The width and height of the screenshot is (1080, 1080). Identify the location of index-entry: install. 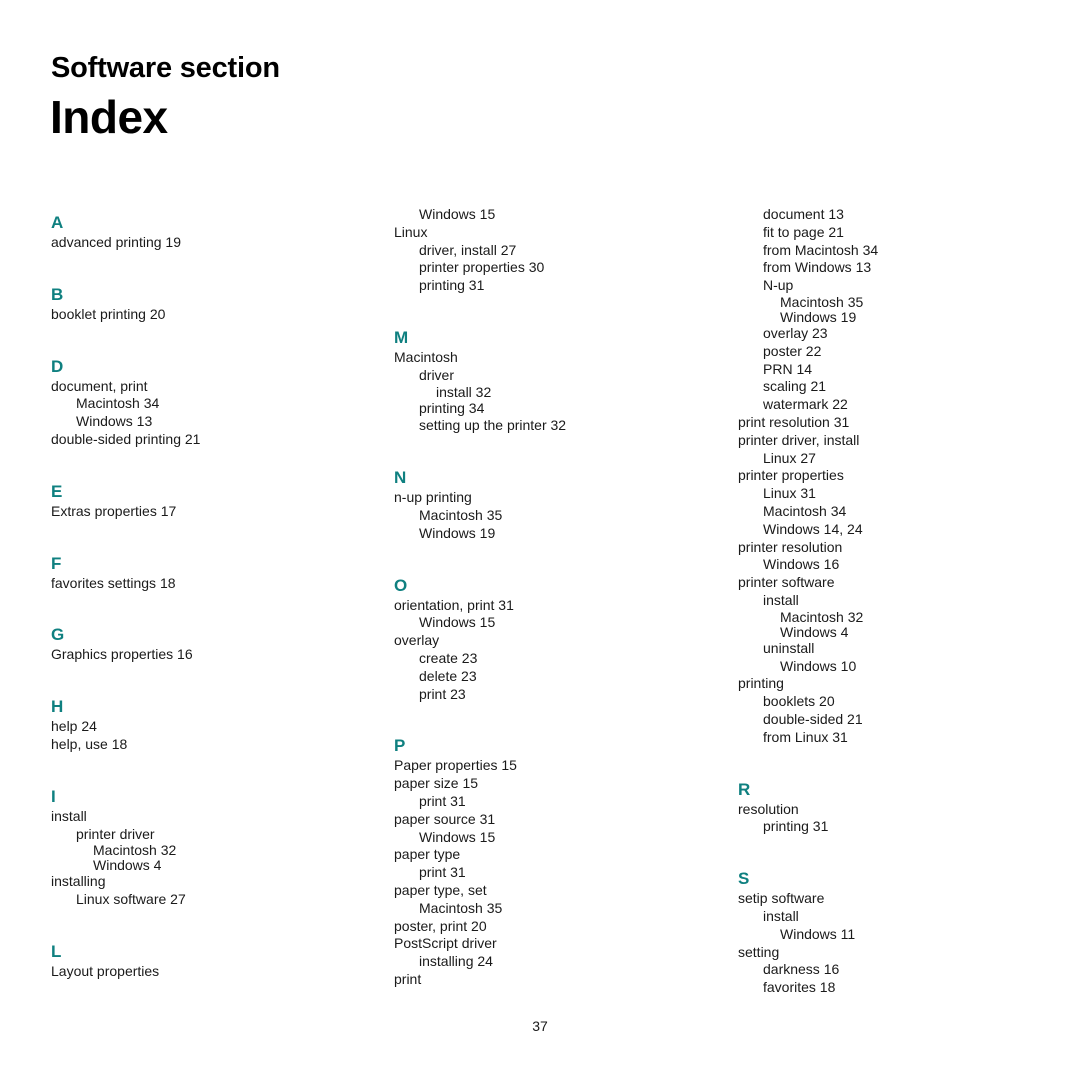
(69, 815).